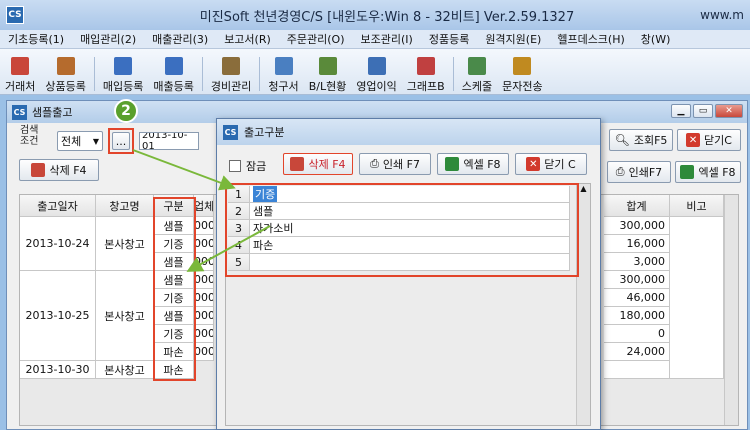  What do you see at coordinates (387, 39) in the screenshot?
I see `menu-item-aux: 보조관리(I)` at bounding box center [387, 39].